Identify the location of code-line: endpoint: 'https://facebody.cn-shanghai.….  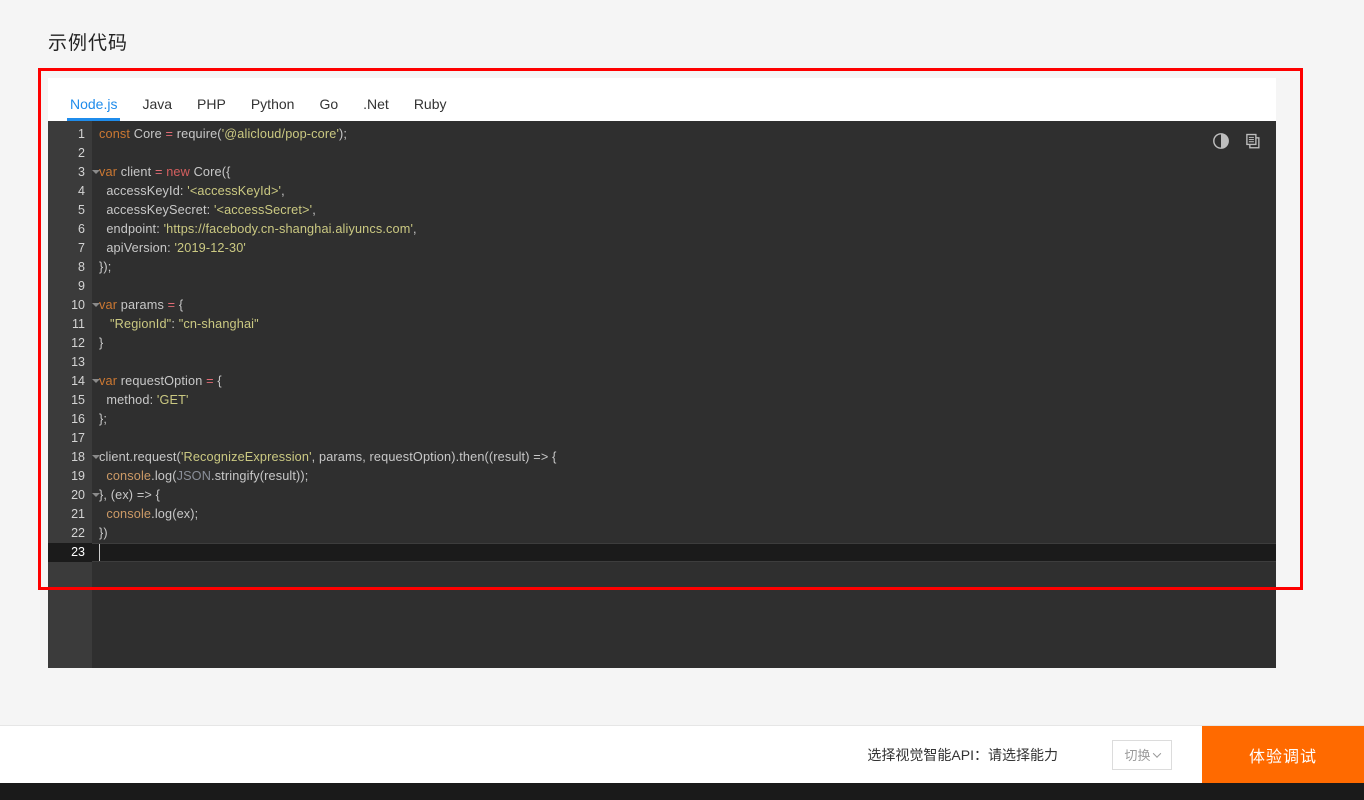
(684, 229).